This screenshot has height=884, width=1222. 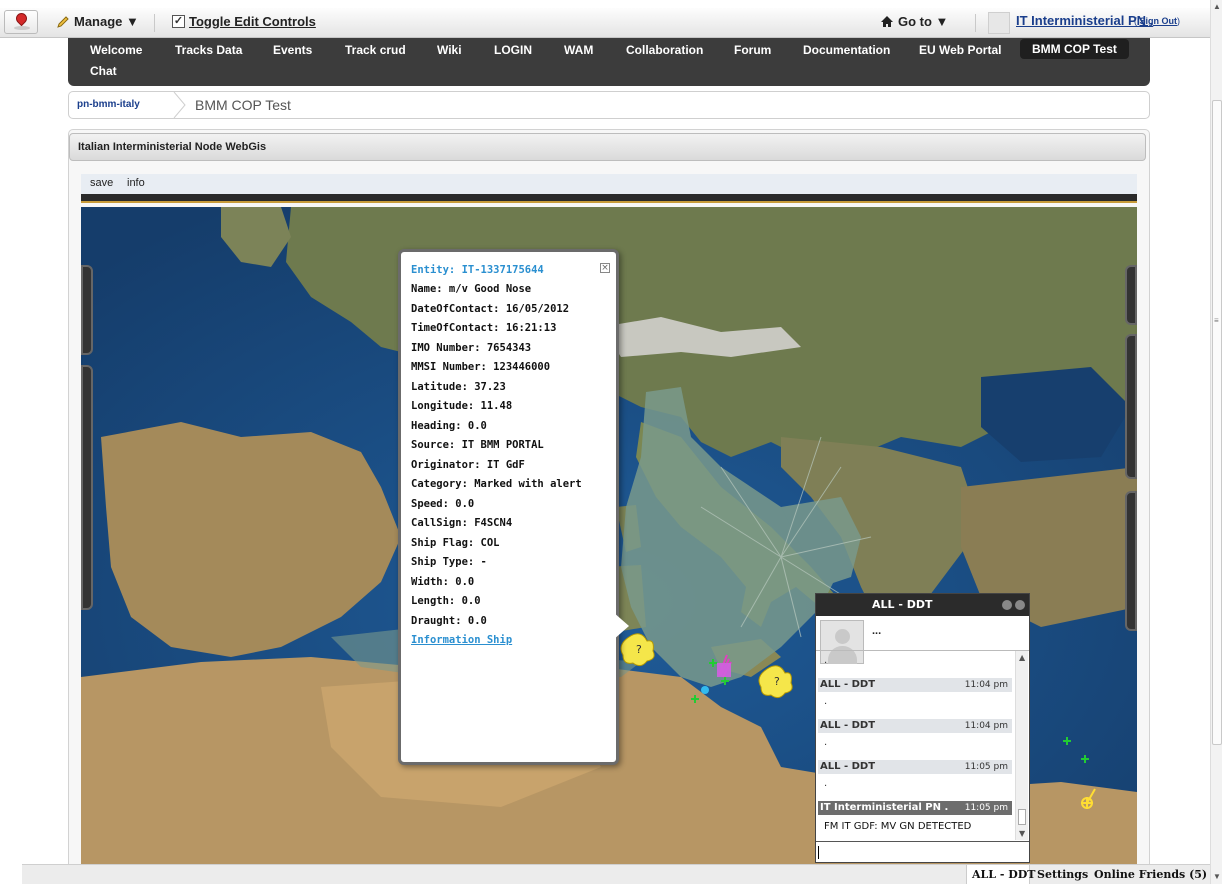 I want to click on popup-pointer, so click(x=621, y=626).